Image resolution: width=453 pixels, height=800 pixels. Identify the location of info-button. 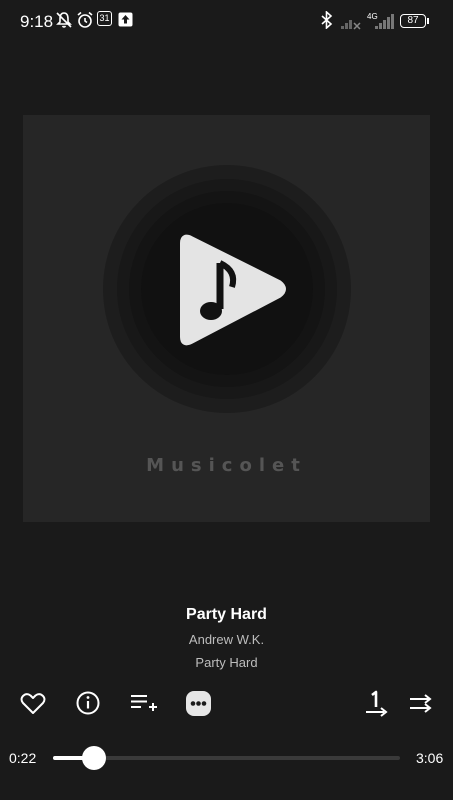
(89, 703).